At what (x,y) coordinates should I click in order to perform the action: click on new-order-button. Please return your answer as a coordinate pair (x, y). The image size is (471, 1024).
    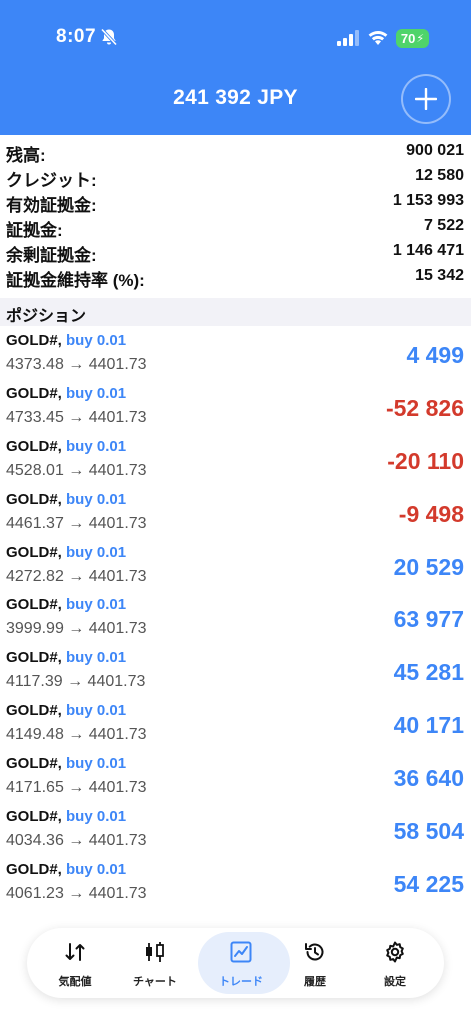
    Looking at the image, I should click on (426, 99).